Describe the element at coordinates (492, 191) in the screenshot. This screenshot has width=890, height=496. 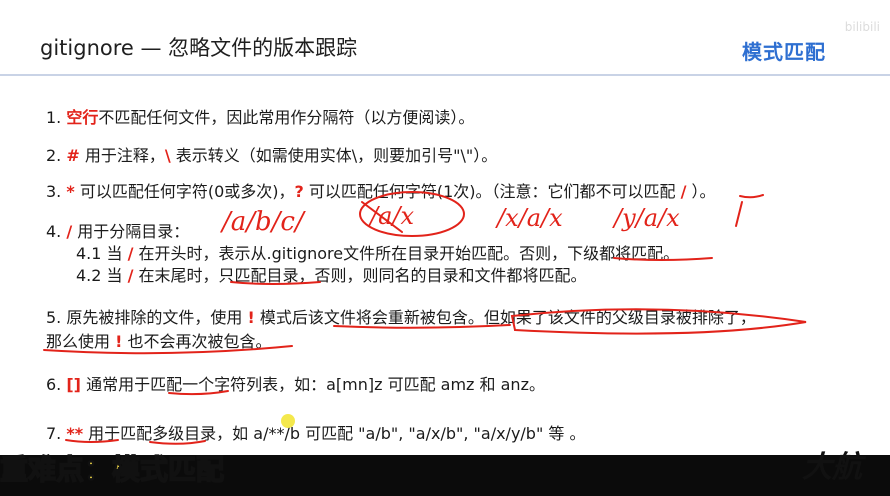
I see `rule-text: 可以匹配任何字符(1次)。（注意：它们都不可以匹配` at that location.